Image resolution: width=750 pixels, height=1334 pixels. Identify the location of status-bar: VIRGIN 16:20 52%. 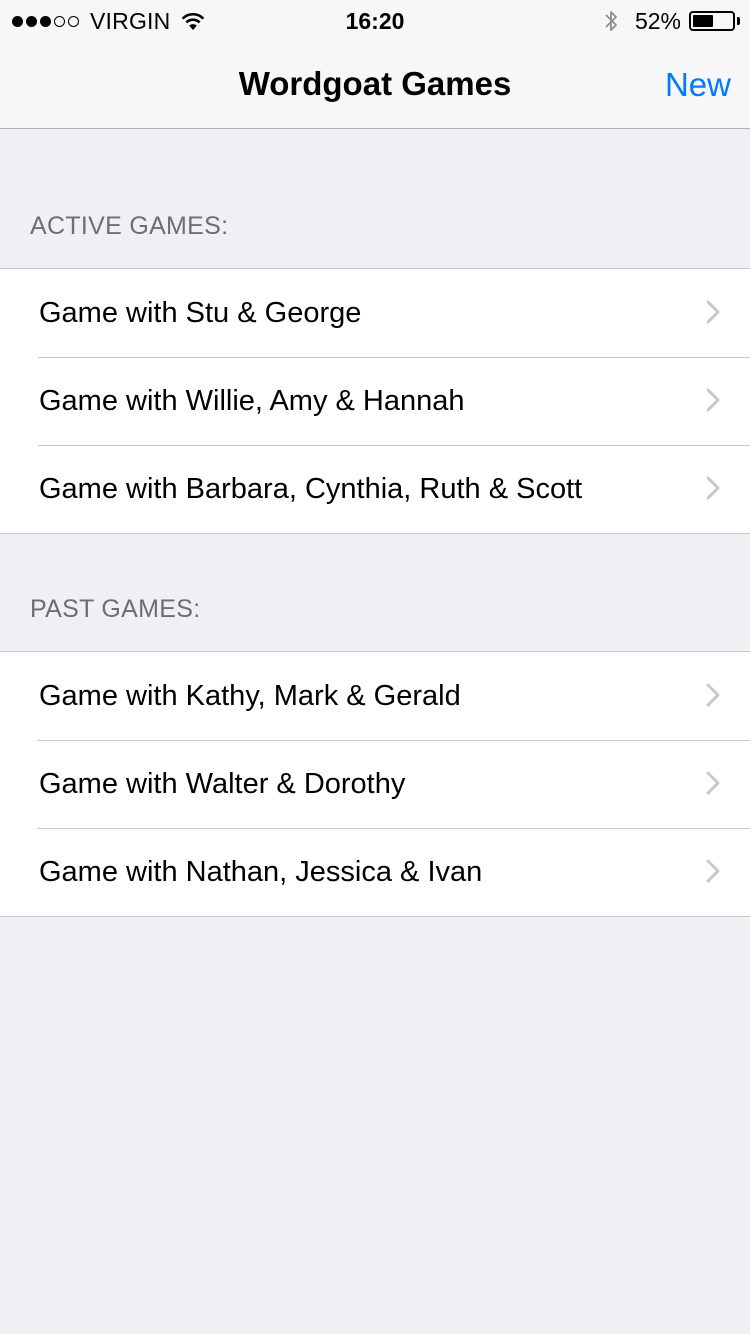
(375, 20).